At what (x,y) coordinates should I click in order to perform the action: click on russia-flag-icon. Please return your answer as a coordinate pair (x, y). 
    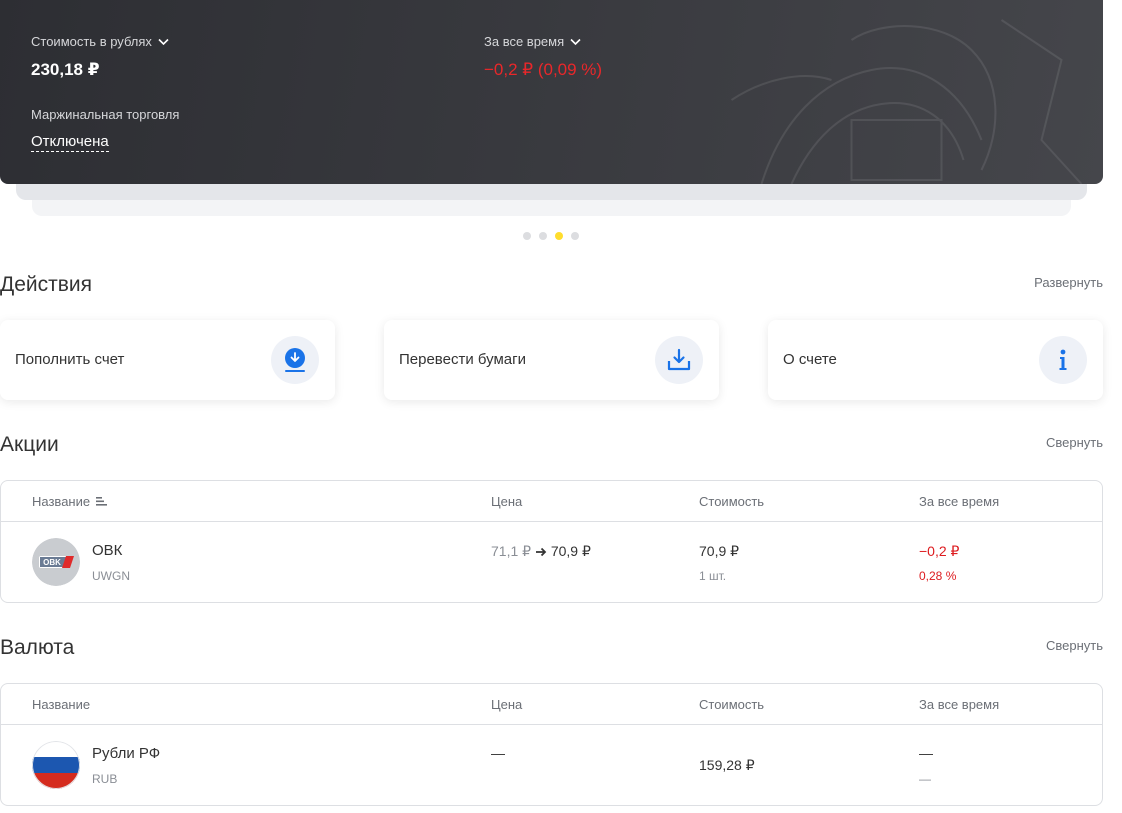
    Looking at the image, I should click on (56, 765).